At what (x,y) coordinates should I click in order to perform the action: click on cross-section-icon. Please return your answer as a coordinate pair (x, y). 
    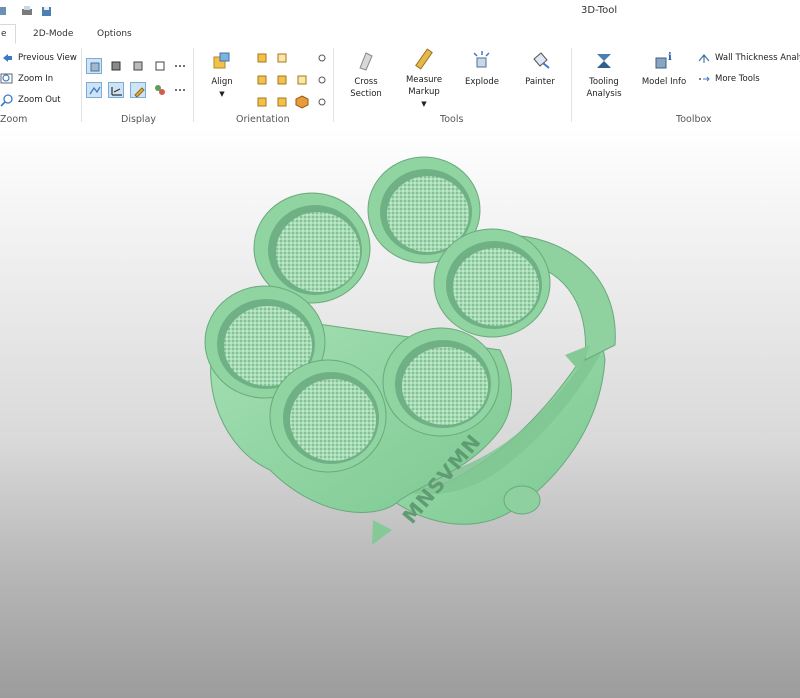
    Looking at the image, I should click on (366, 61).